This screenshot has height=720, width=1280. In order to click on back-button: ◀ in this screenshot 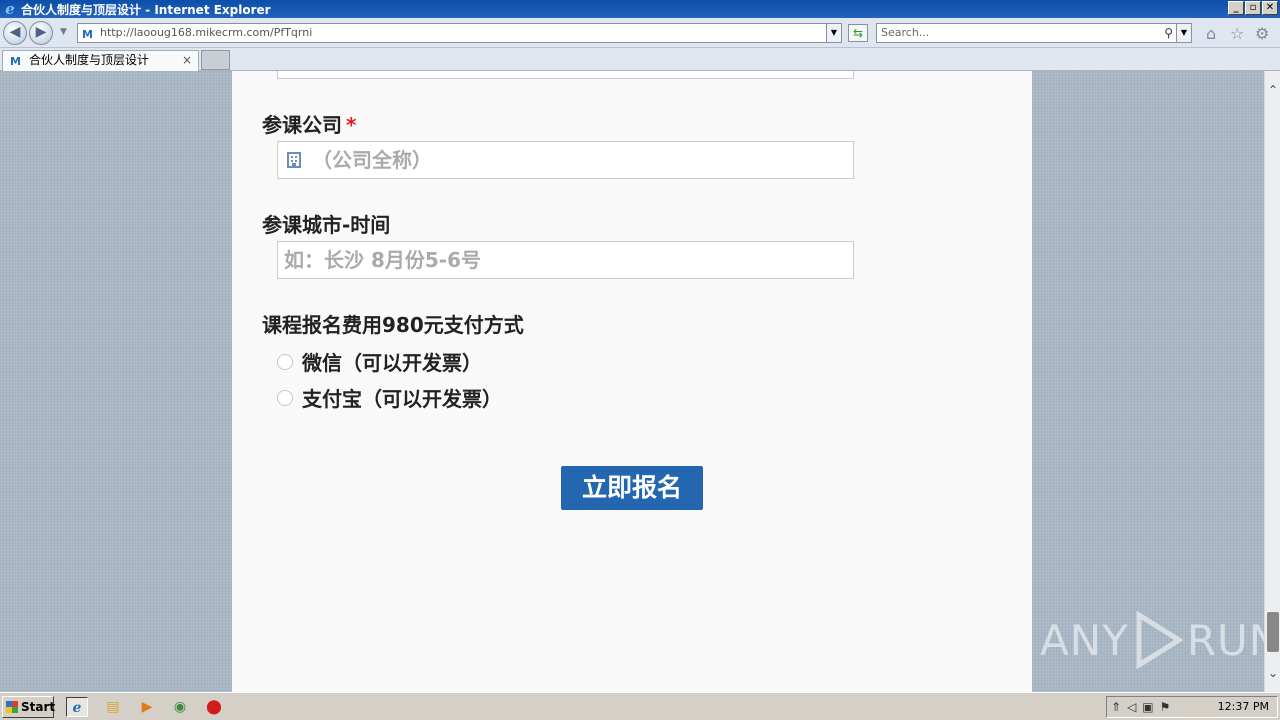, I will do `click(15, 33)`.